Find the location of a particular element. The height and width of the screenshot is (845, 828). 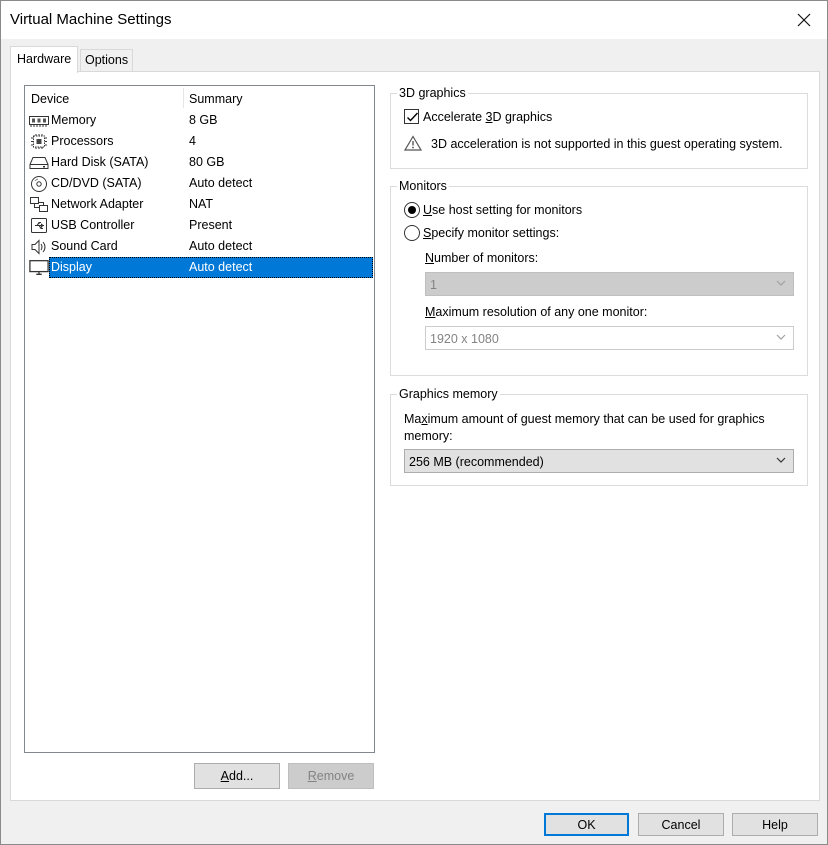

device-name: Hard Disk (SATA) is located at coordinates (100, 162).